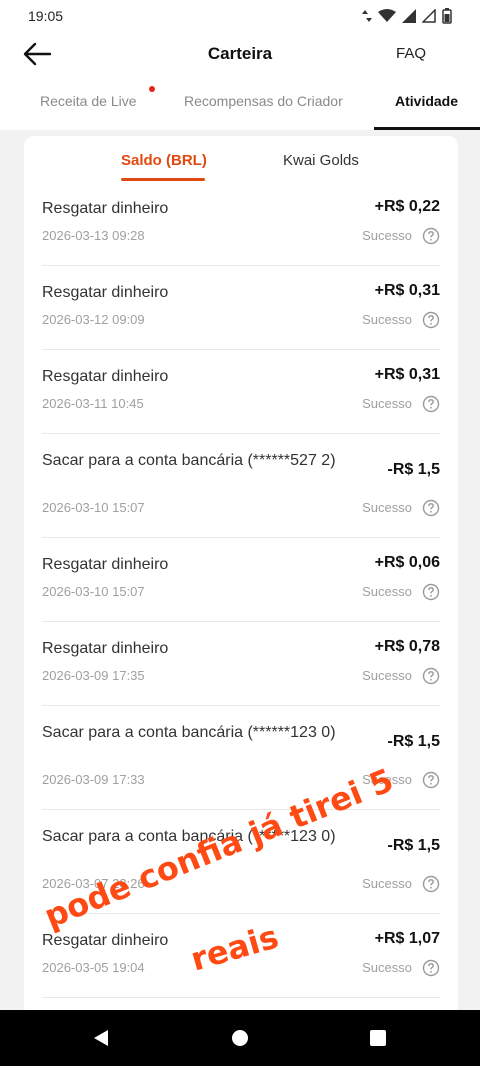 Image resolution: width=480 pixels, height=1066 pixels. Describe the element at coordinates (152, 89) in the screenshot. I see `notification-dot` at that location.